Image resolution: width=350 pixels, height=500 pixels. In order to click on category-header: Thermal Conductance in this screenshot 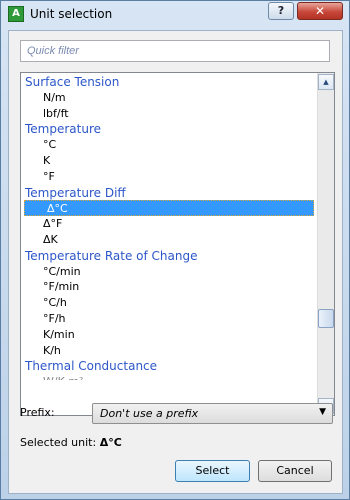, I will do `click(91, 366)`.